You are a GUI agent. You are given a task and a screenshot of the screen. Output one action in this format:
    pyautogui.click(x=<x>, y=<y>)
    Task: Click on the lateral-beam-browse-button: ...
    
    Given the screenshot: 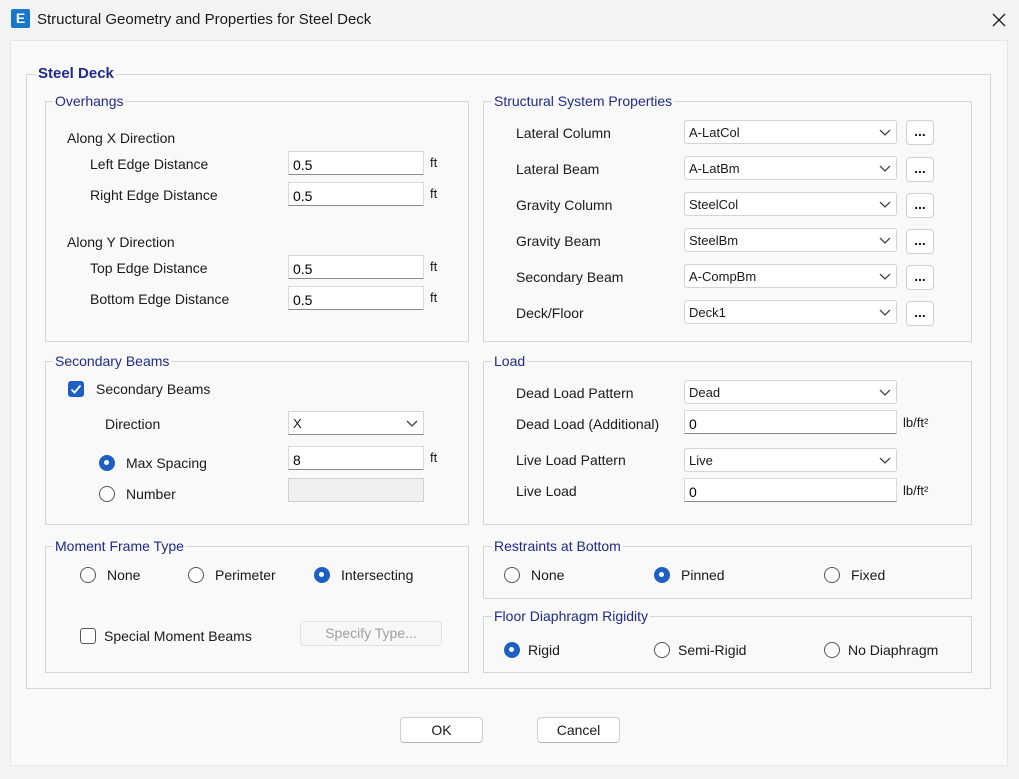 What is the action you would take?
    pyautogui.click(x=920, y=169)
    